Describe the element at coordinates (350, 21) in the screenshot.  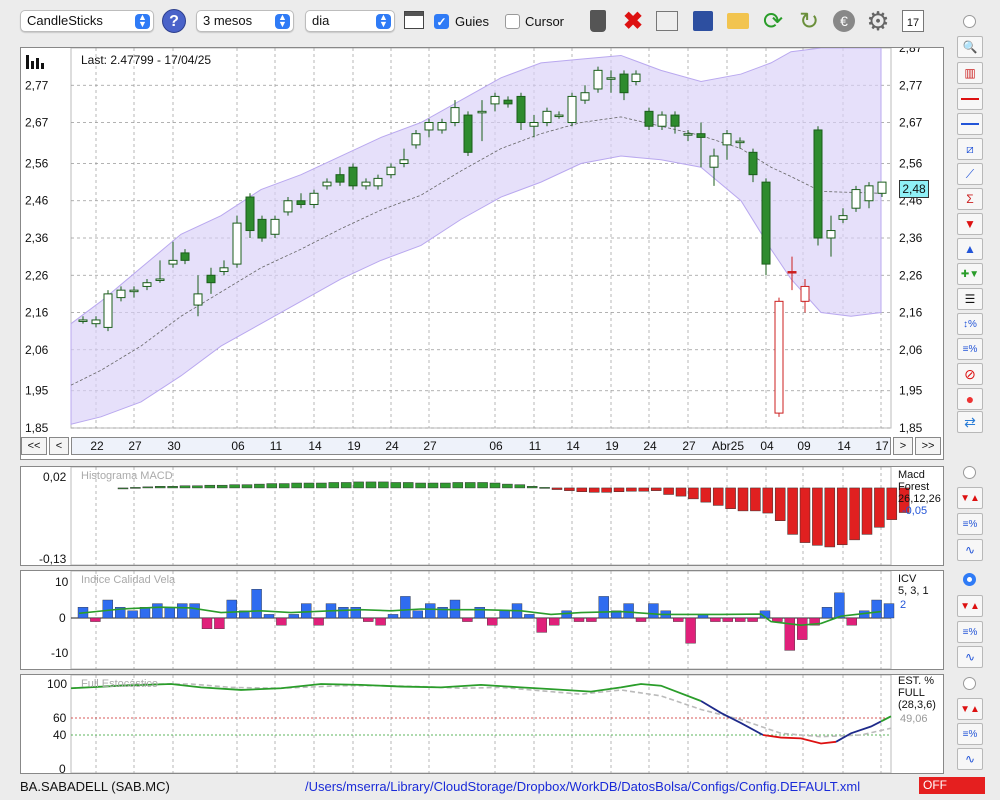
I see `interval-select: dia ▲ ▼` at that location.